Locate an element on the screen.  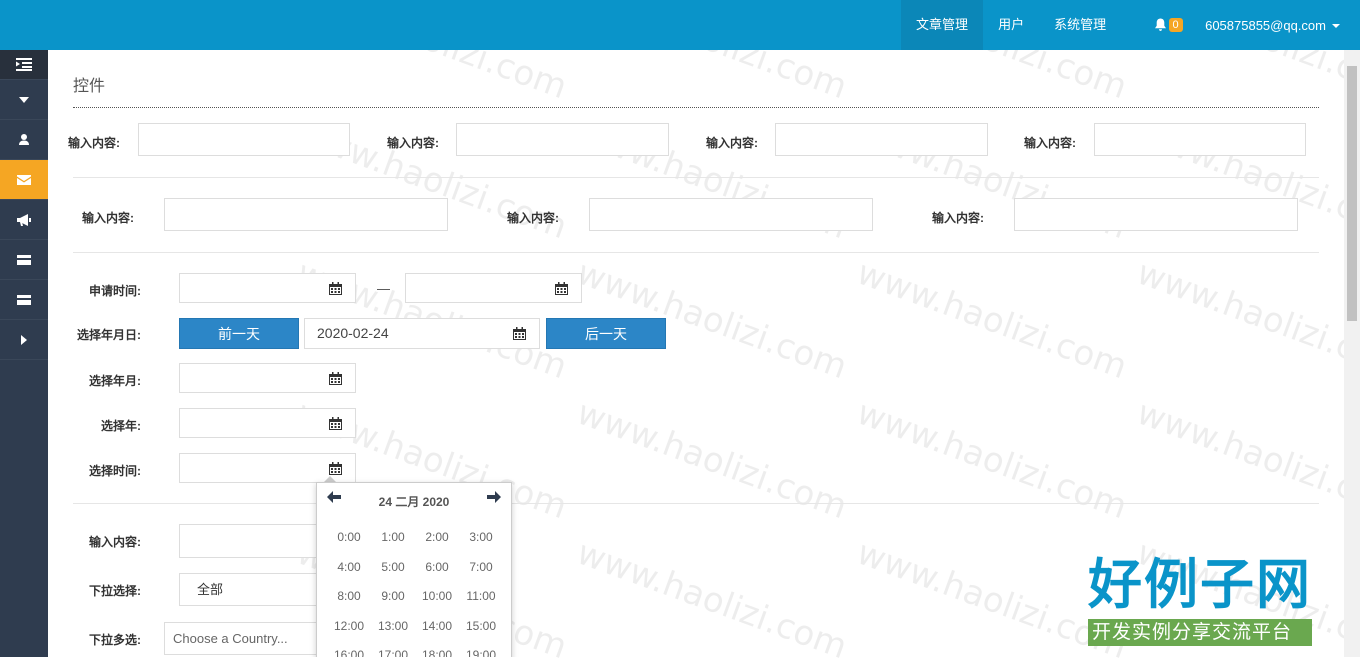
hour-option: 16:00 is located at coordinates (349, 649).